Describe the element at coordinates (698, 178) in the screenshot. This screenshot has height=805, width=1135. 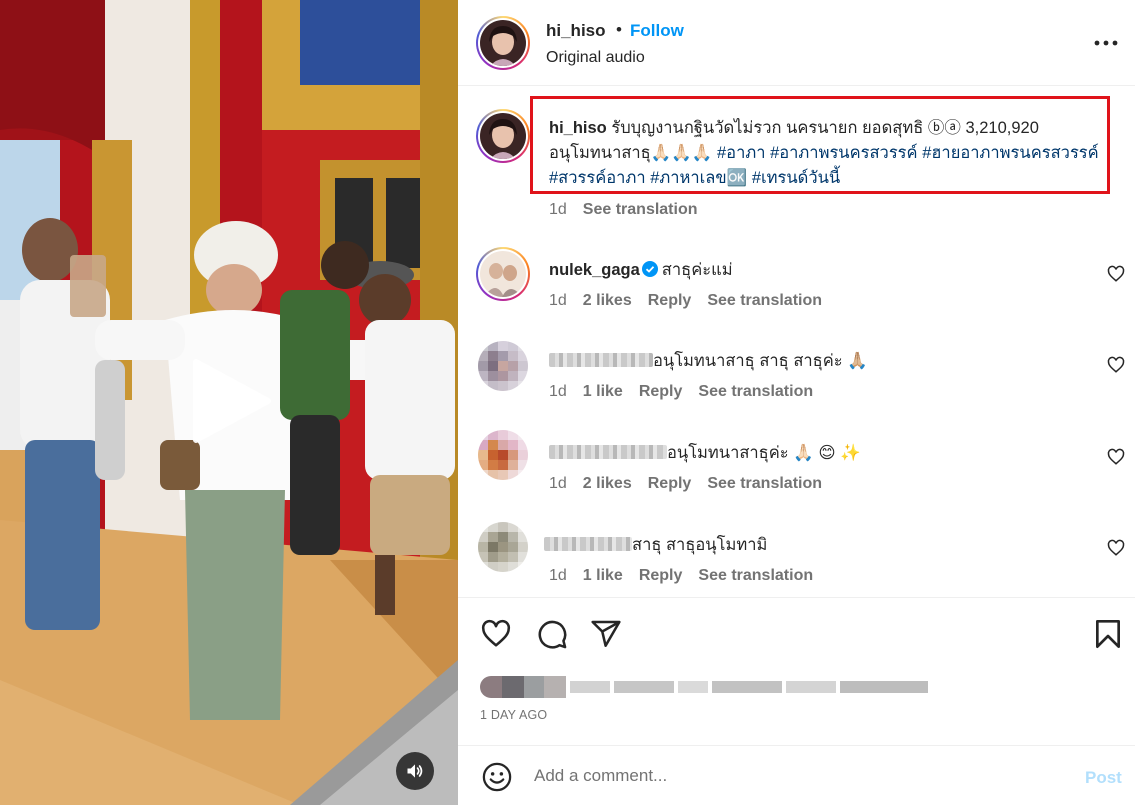
I see `hashtag: #ภาหาเลข🆗` at that location.